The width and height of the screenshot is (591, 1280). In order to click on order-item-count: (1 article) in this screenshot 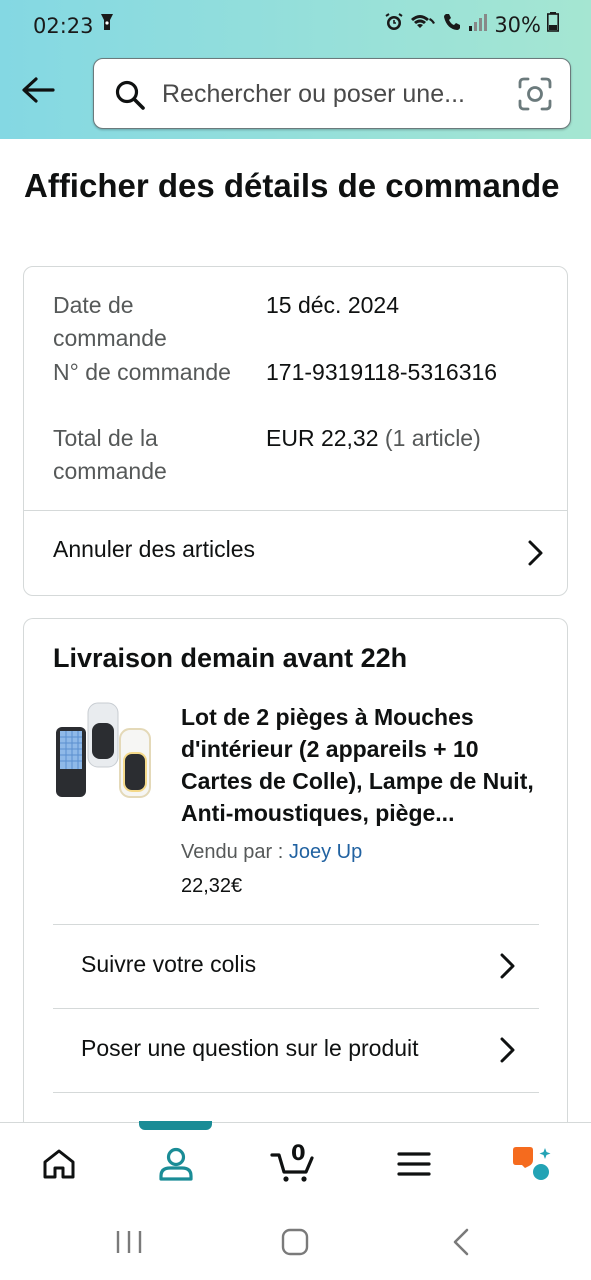, I will do `click(432, 438)`.